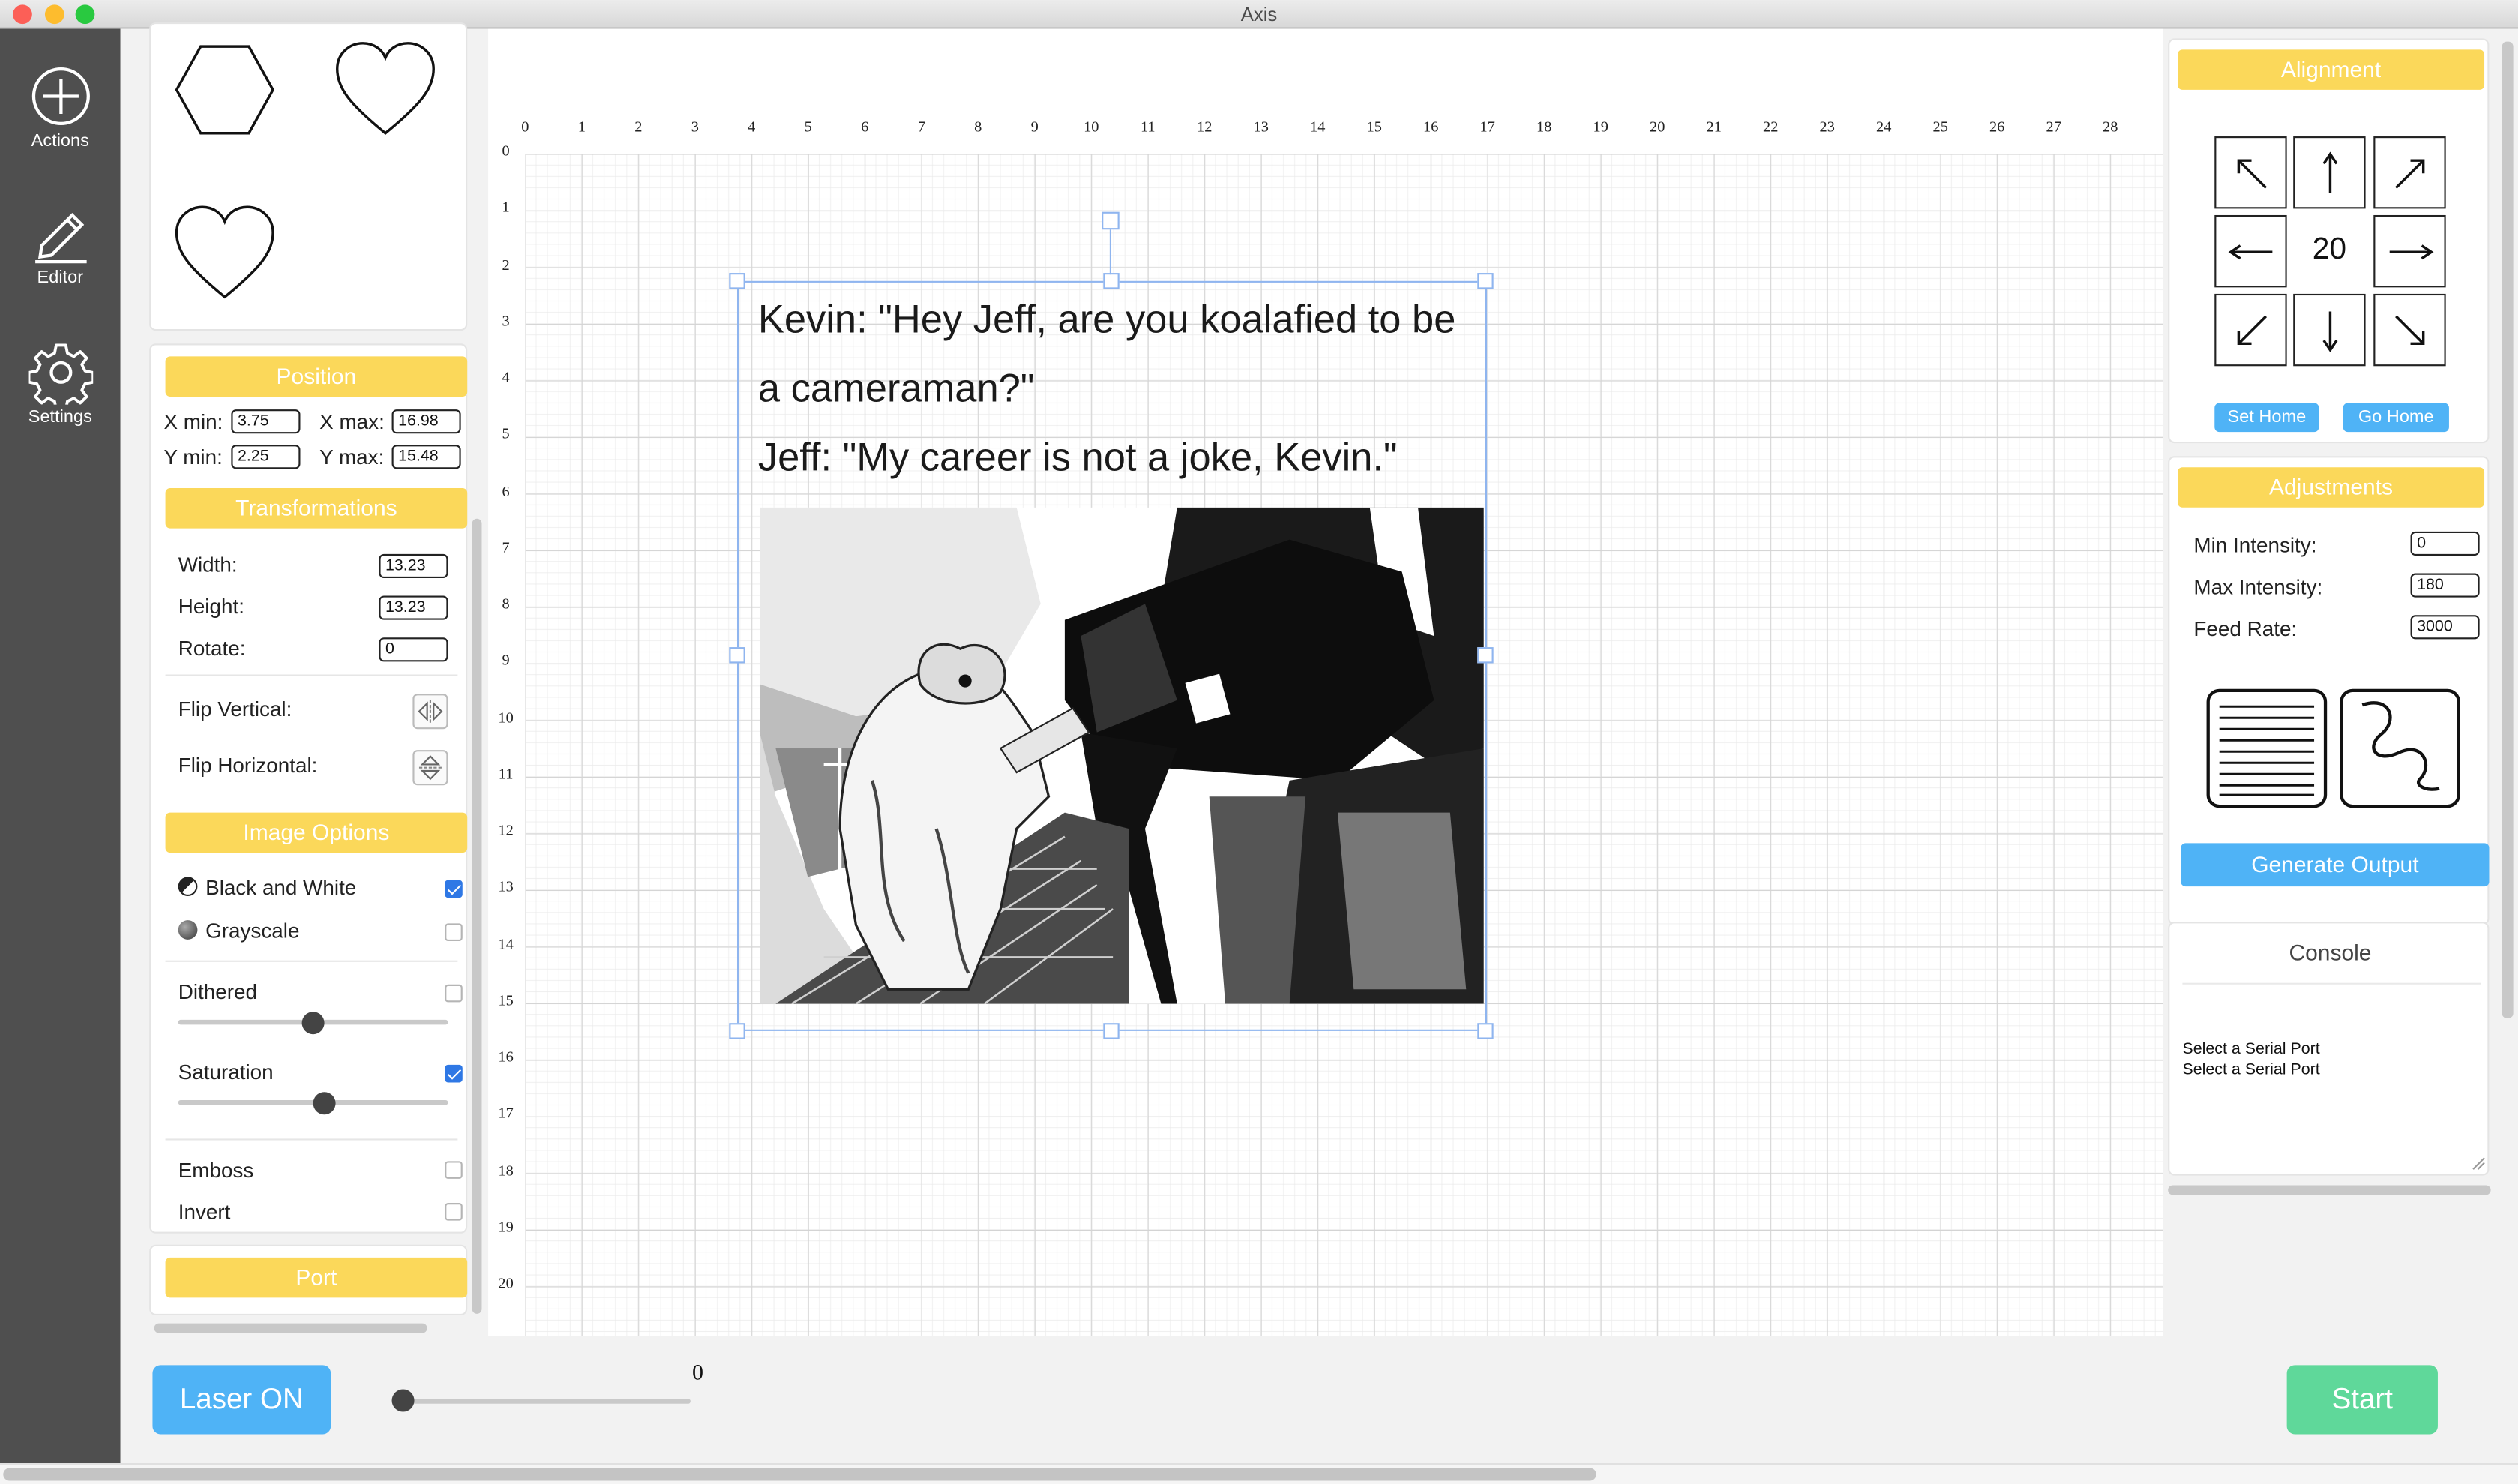  What do you see at coordinates (2445, 627) in the screenshot?
I see `feed-rate-input` at bounding box center [2445, 627].